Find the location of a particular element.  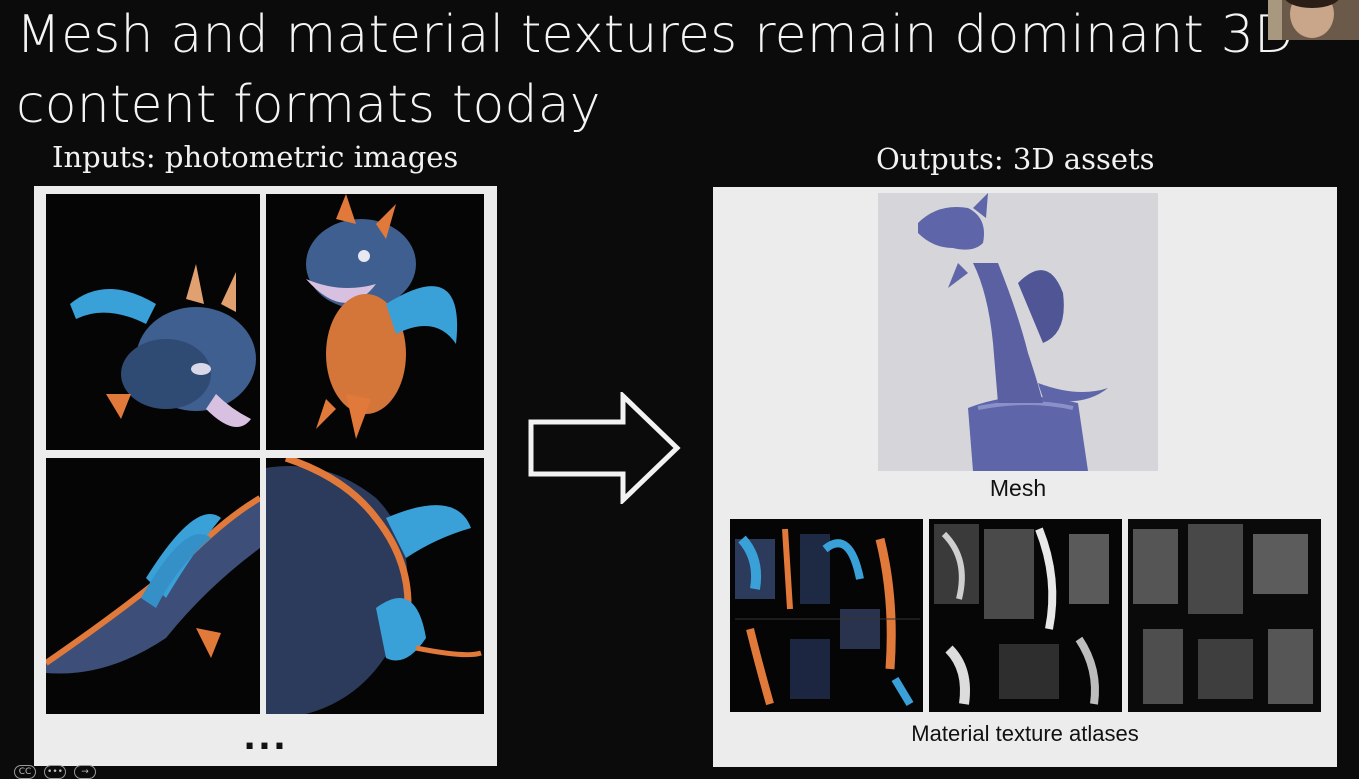

mesh-render is located at coordinates (1018, 332).